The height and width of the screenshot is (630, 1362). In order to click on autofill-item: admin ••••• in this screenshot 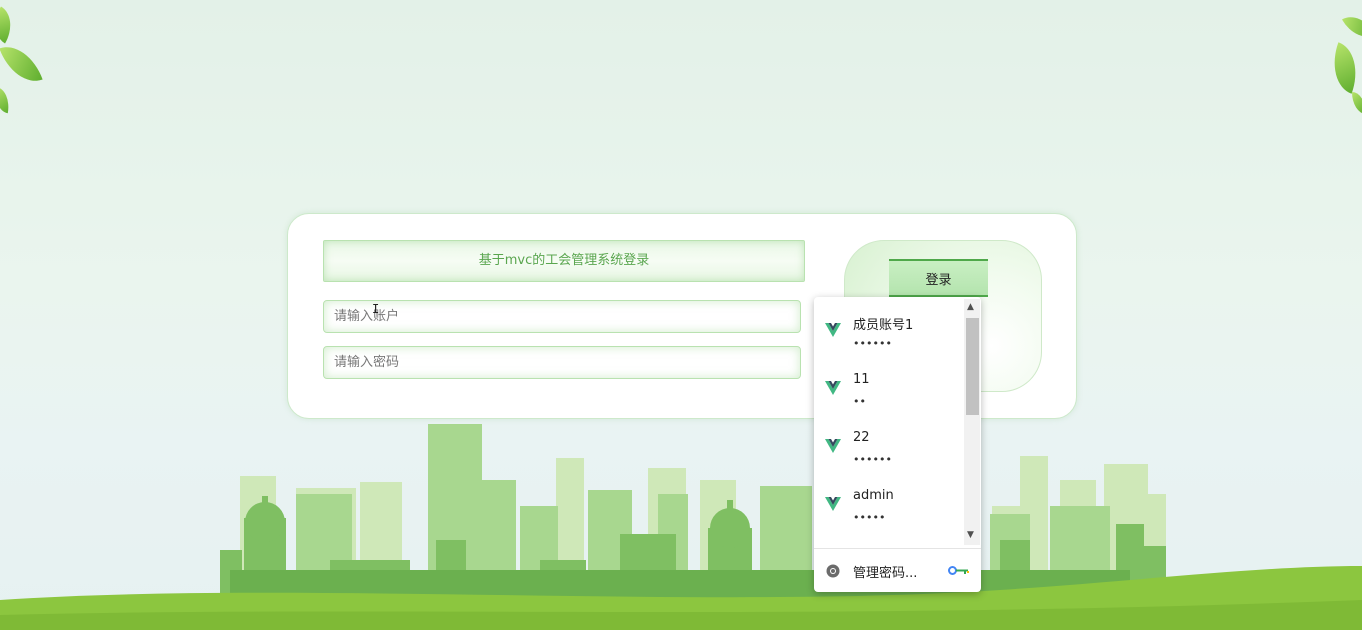, I will do `click(889, 504)`.